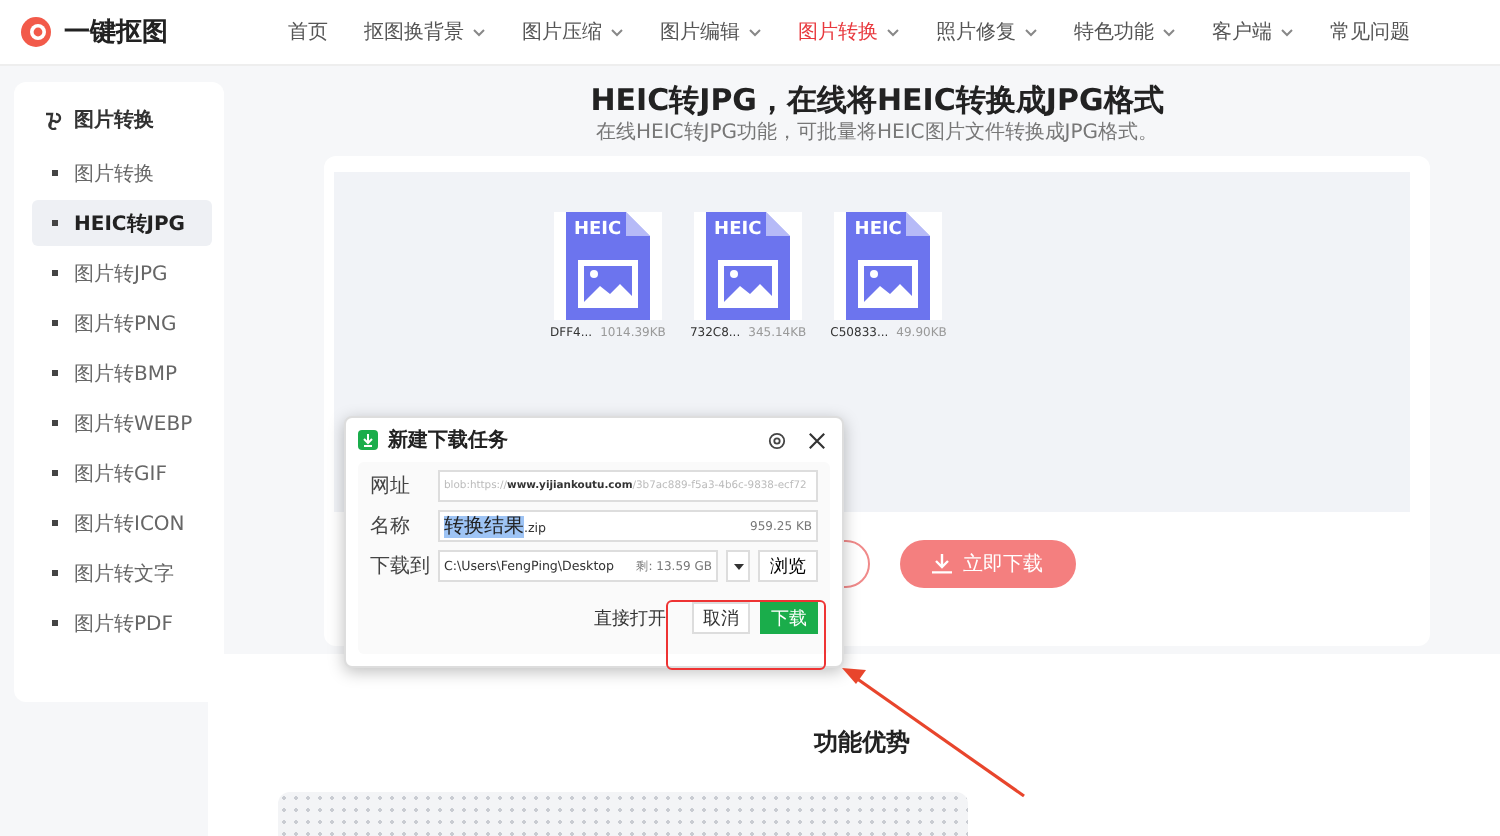 This screenshot has height=836, width=1500. I want to click on browse-button: 浏览, so click(788, 566).